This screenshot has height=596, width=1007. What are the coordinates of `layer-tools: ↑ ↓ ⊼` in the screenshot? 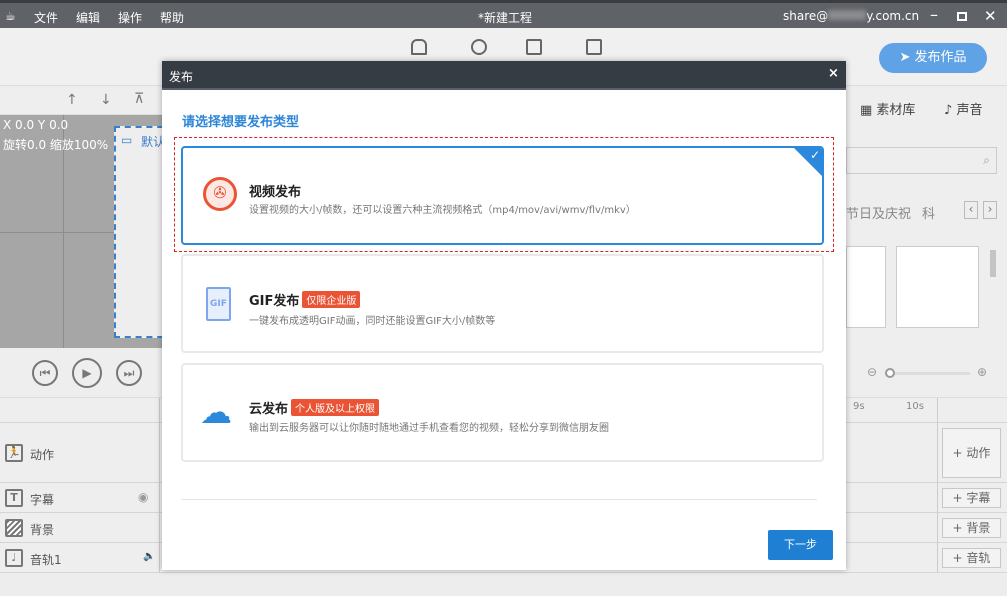 It's located at (81, 101).